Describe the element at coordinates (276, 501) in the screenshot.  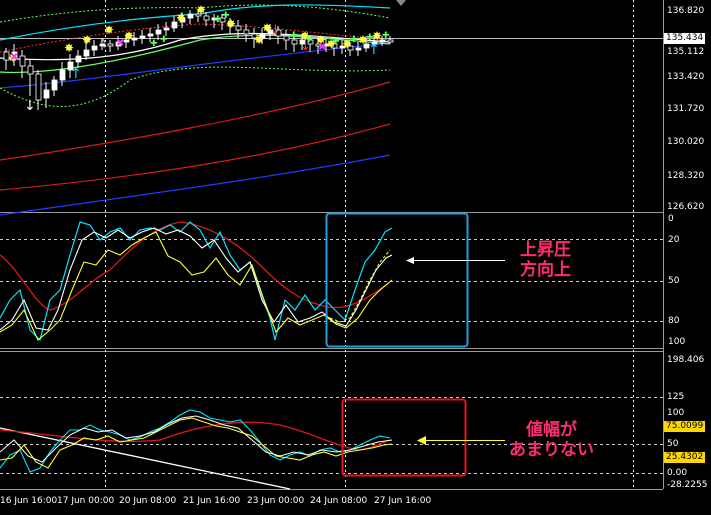
I see `time-label-5: 23 Jun 00:00` at that location.